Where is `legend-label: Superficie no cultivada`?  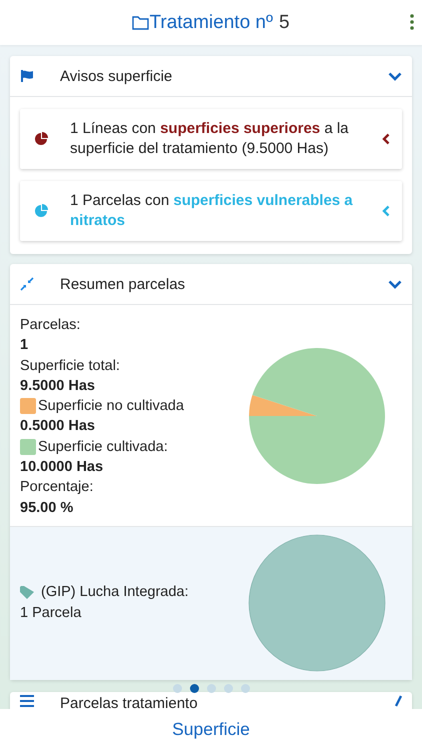 legend-label: Superficie no cultivada is located at coordinates (111, 406).